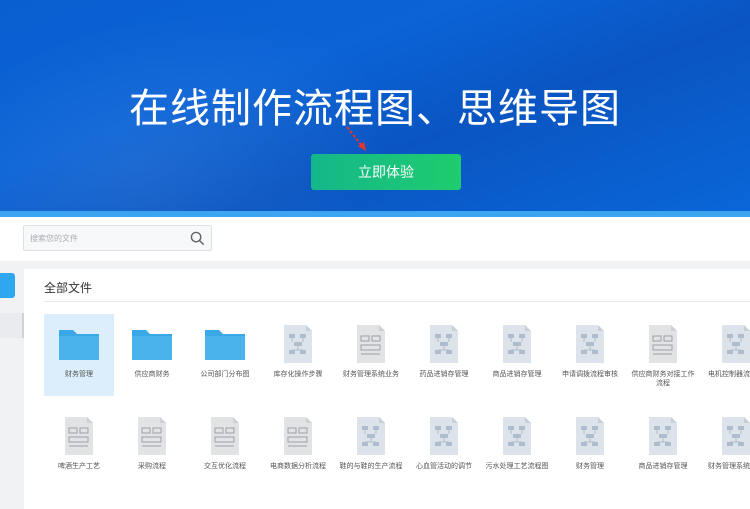  I want to click on file-item: 电商数据分析流程, so click(298, 447).